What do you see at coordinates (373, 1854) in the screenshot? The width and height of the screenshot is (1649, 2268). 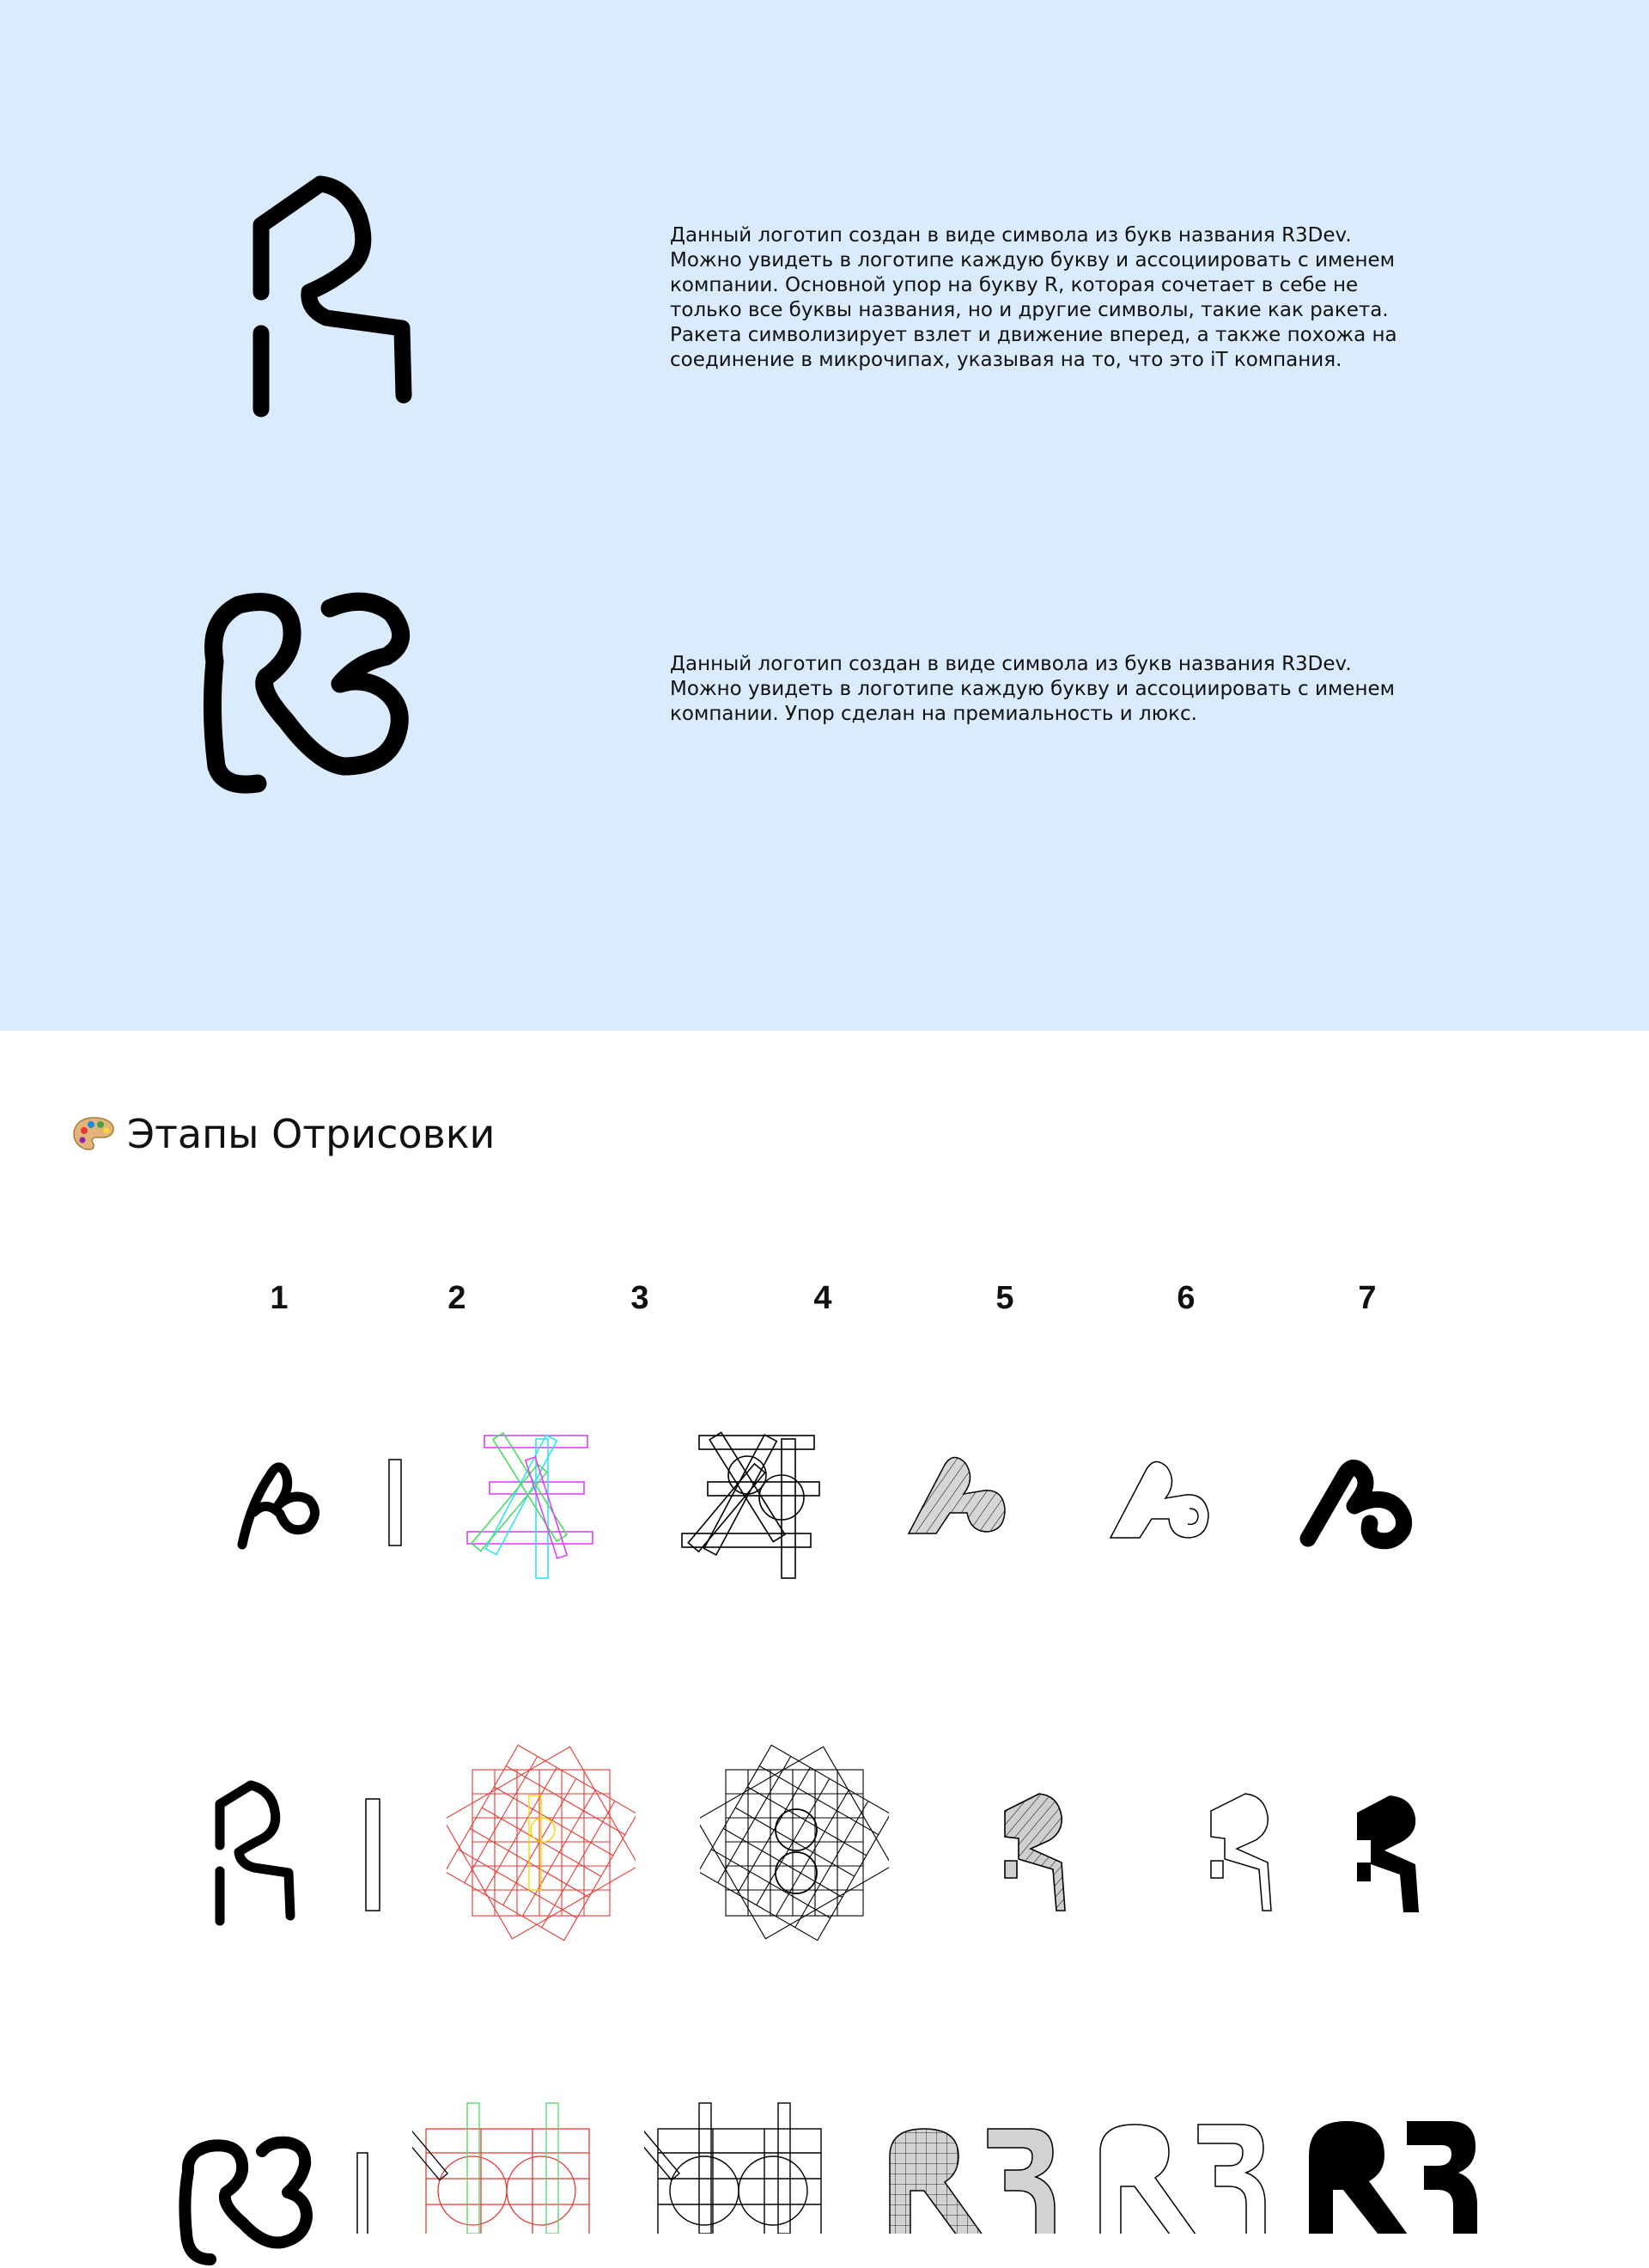 I see `r-rocket-stage-2-bar` at bounding box center [373, 1854].